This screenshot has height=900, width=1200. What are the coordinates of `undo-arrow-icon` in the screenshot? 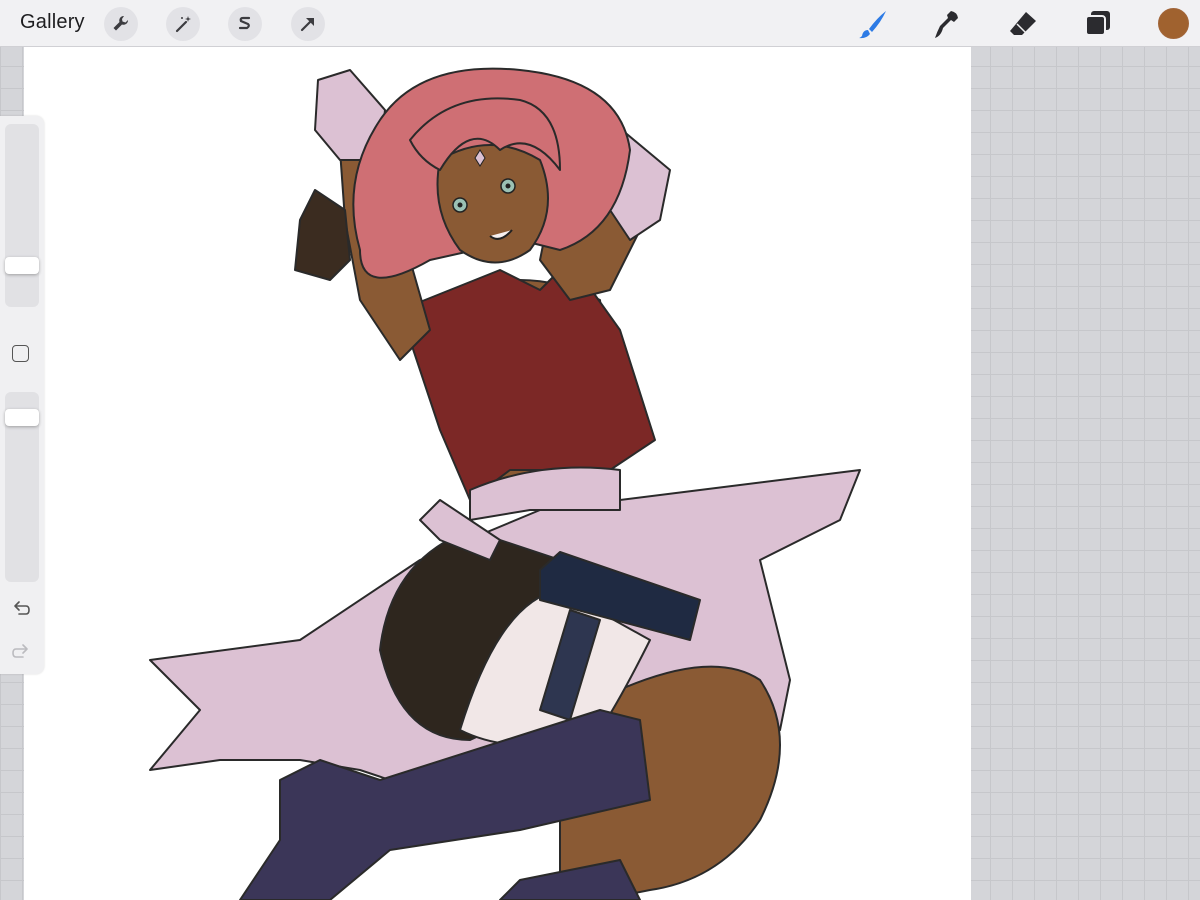 It's located at (22, 608).